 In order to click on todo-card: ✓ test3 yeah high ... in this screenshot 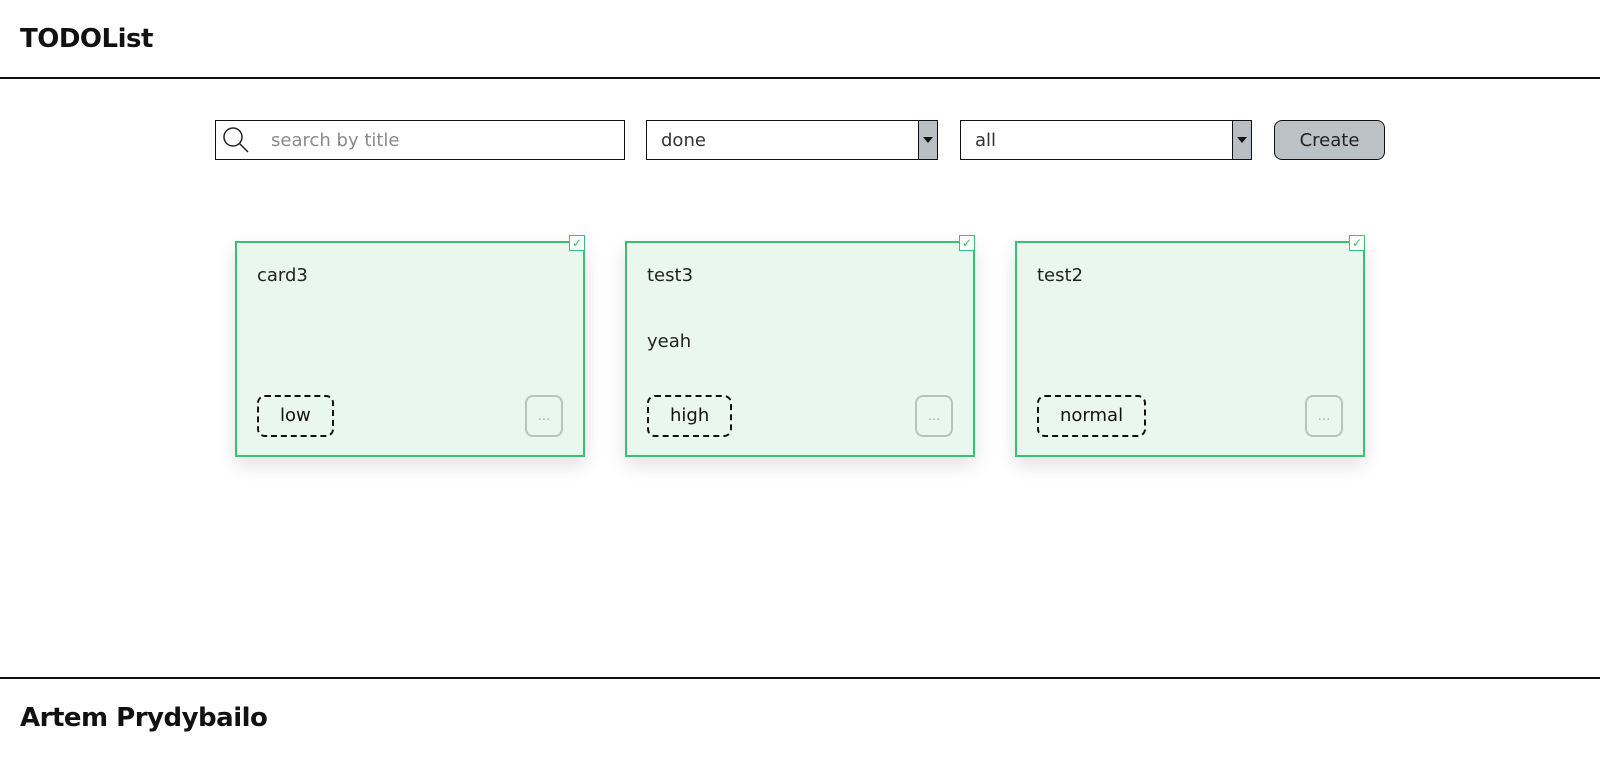, I will do `click(800, 346)`.